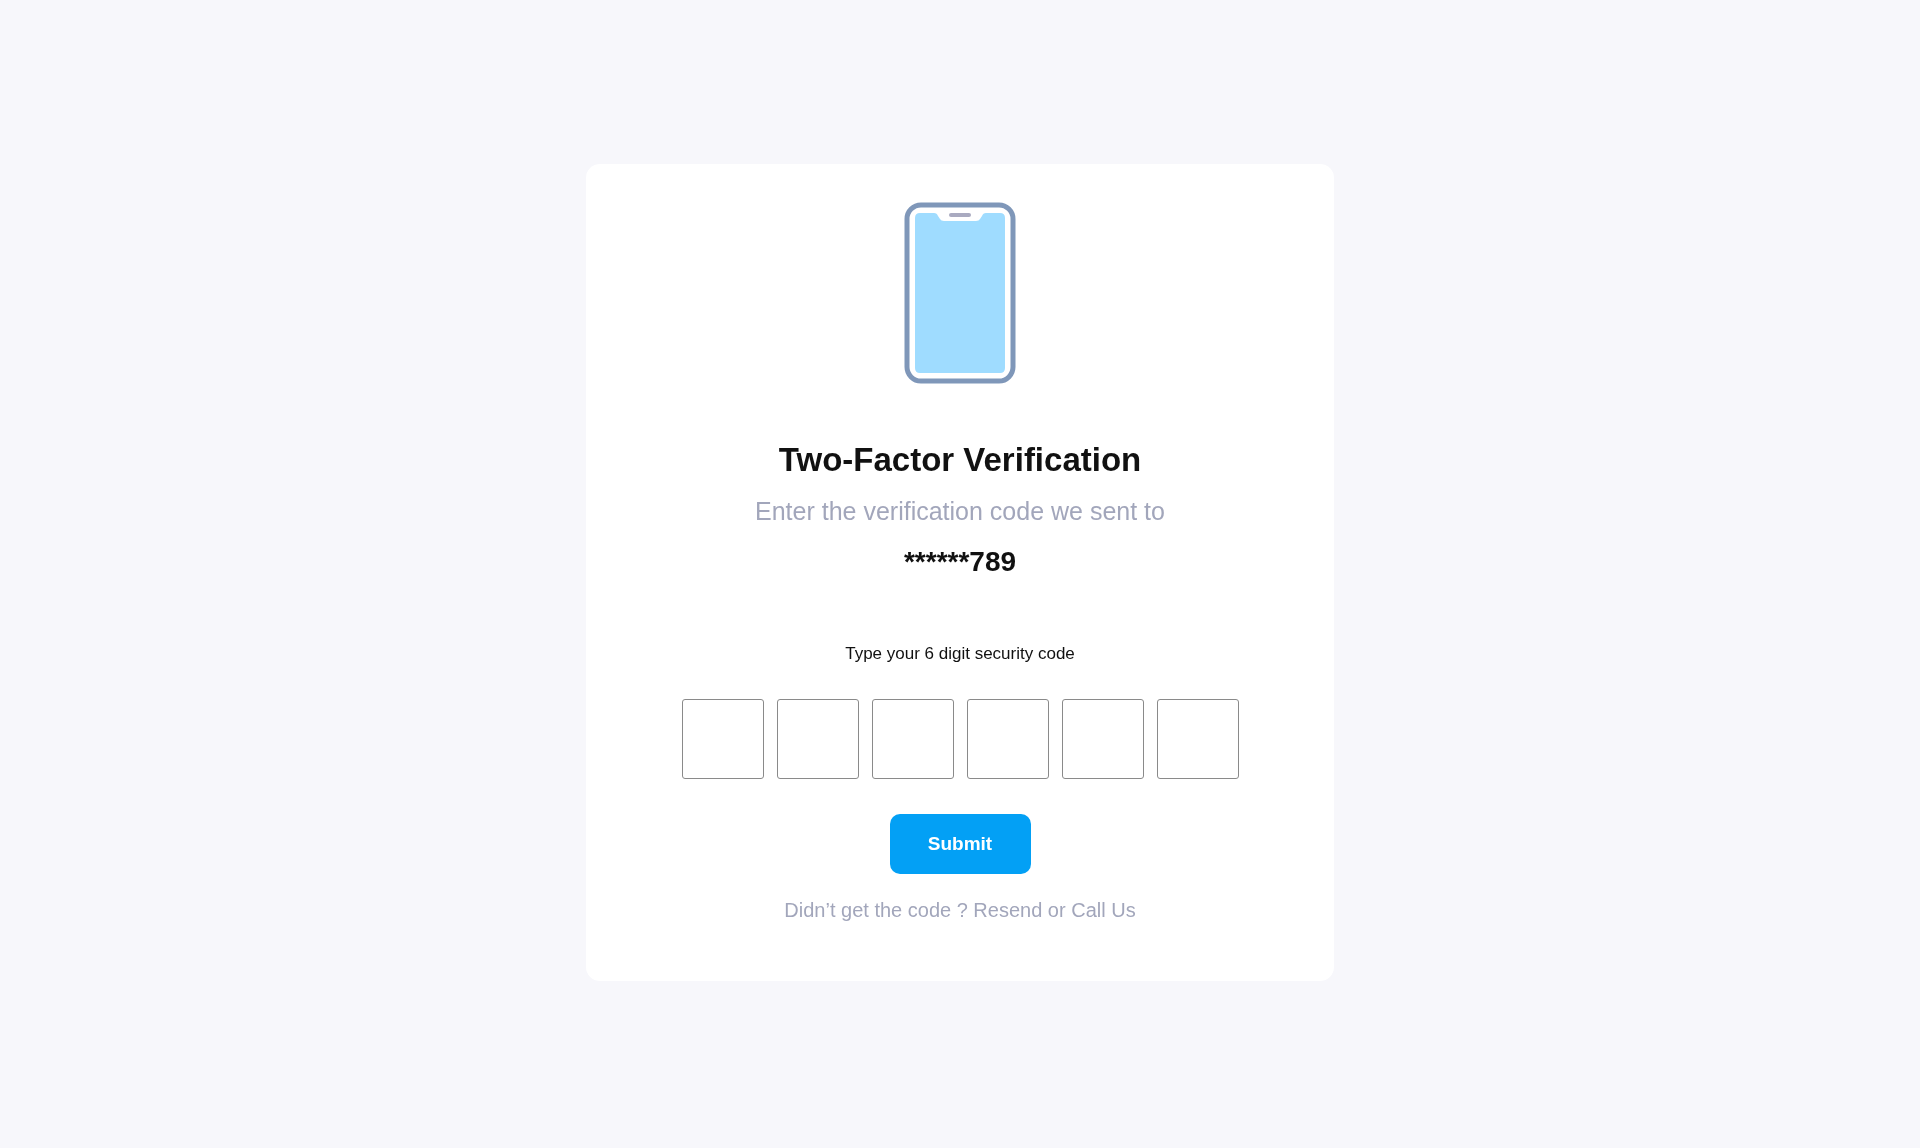 This screenshot has width=1920, height=1148. What do you see at coordinates (960, 293) in the screenshot?
I see `phone-icon` at bounding box center [960, 293].